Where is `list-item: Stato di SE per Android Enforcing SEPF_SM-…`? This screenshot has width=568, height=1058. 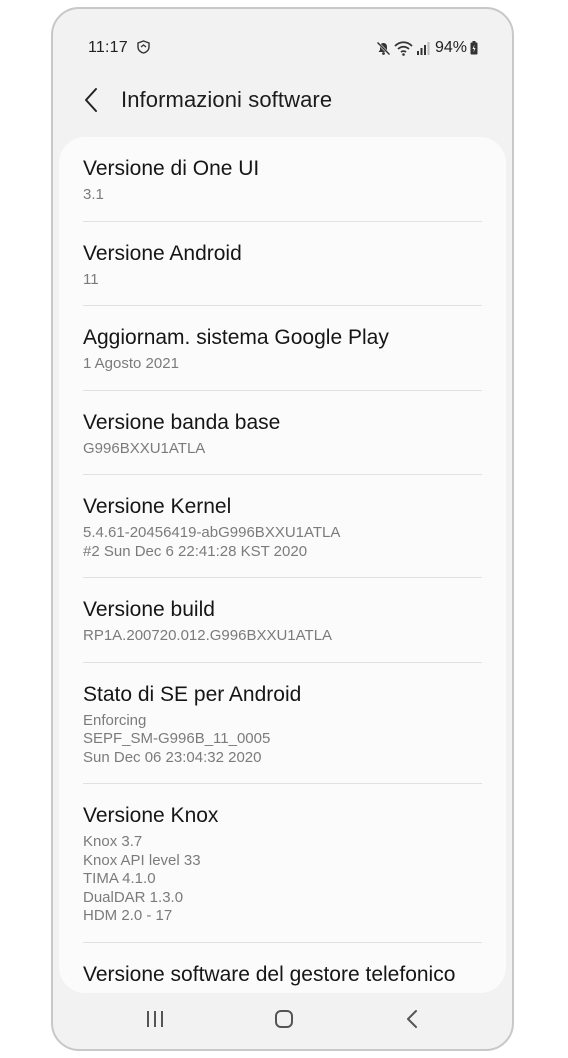 list-item: Stato di SE per Android Enforcing SEPF_SM-… is located at coordinates (282, 723).